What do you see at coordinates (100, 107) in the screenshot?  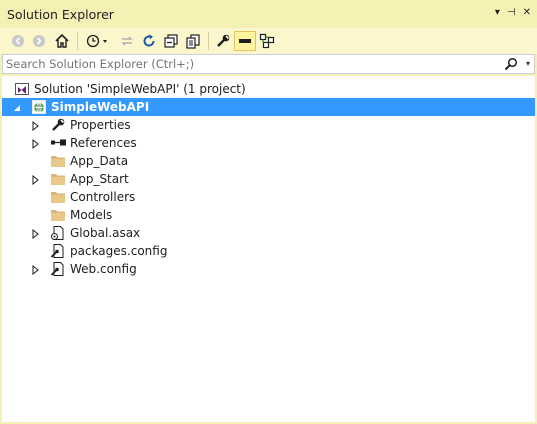 I see `tree-item-label: SimpleWebAPI` at bounding box center [100, 107].